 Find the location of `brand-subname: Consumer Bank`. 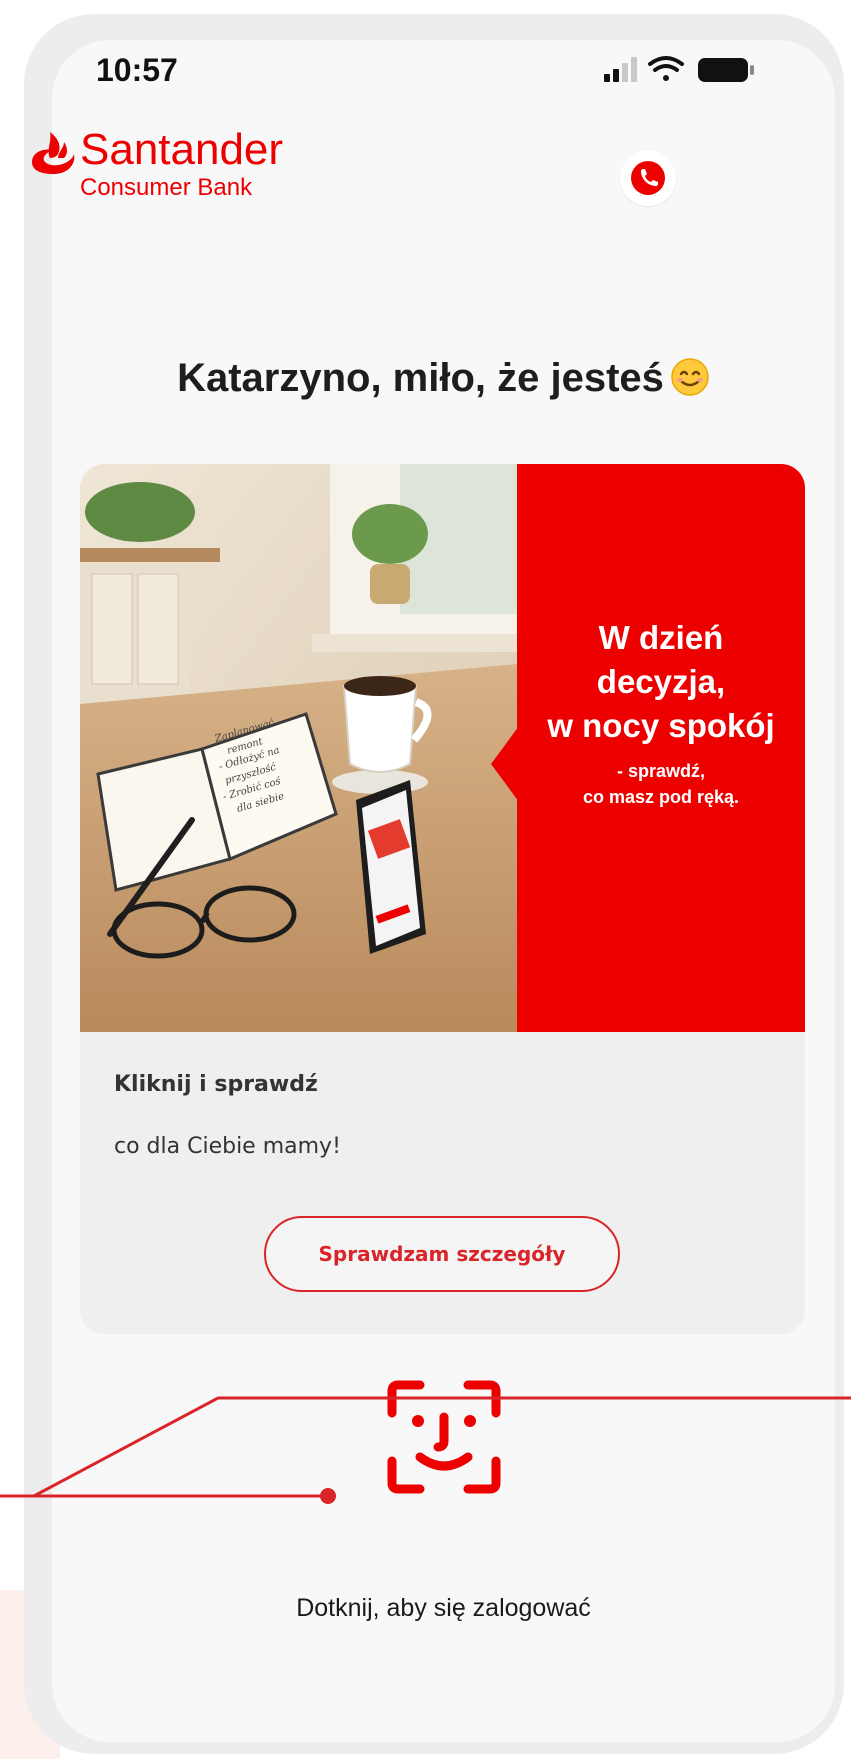

brand-subname: Consumer Bank is located at coordinates (166, 187).